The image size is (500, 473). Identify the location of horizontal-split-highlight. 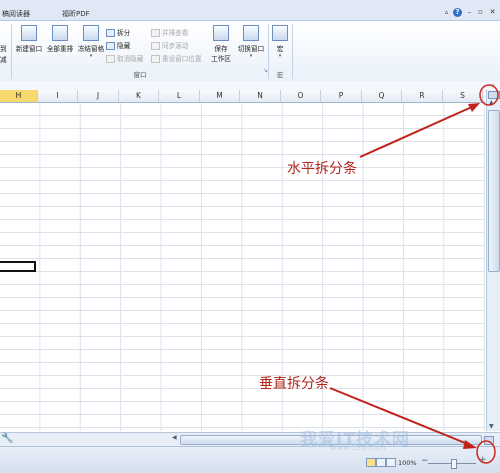
(489, 95).